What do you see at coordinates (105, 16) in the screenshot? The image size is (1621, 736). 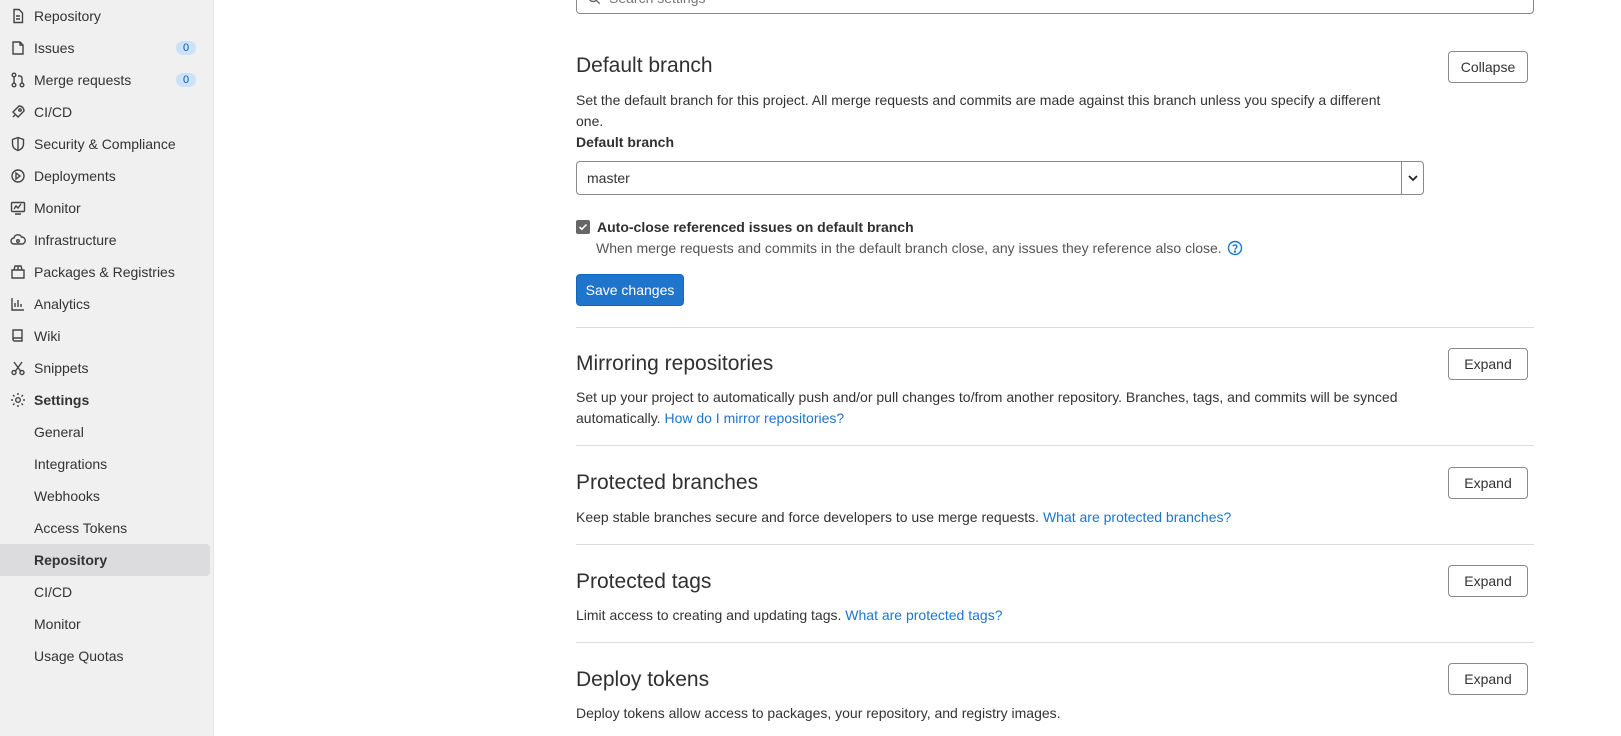 I see `sidebar-item-repository: Repository` at bounding box center [105, 16].